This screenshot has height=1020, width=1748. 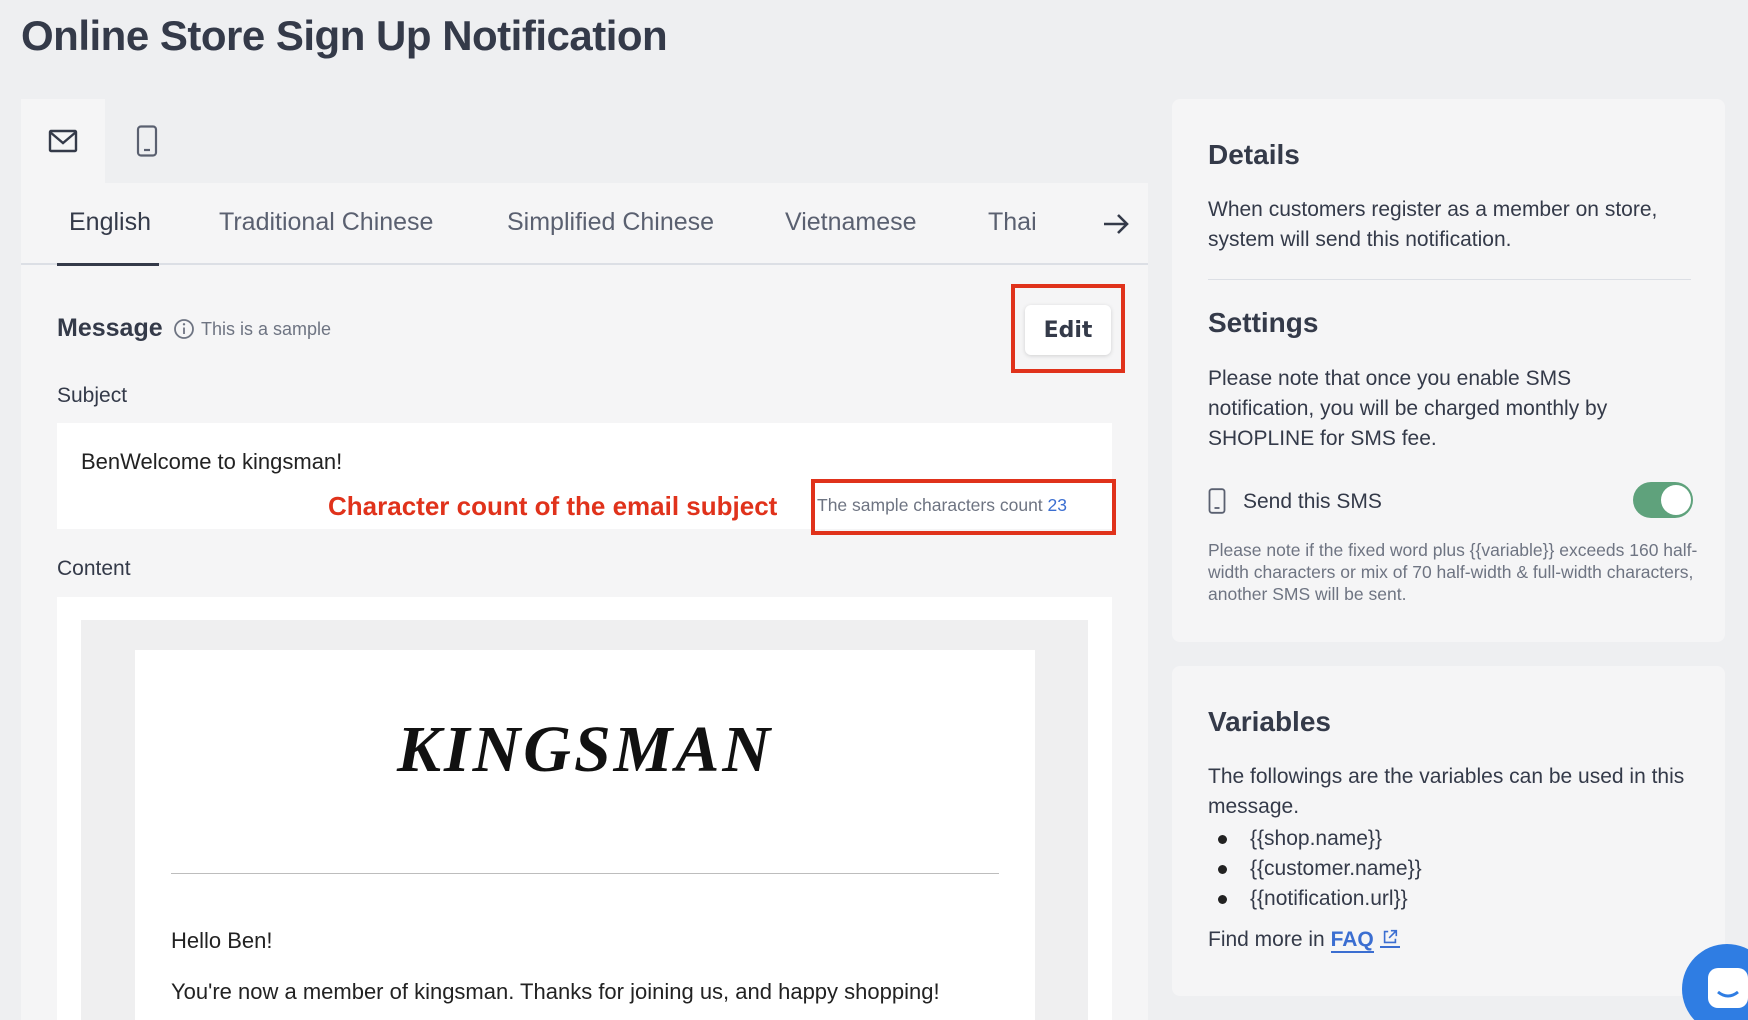 I want to click on active-tab-indicator, so click(x=108, y=264).